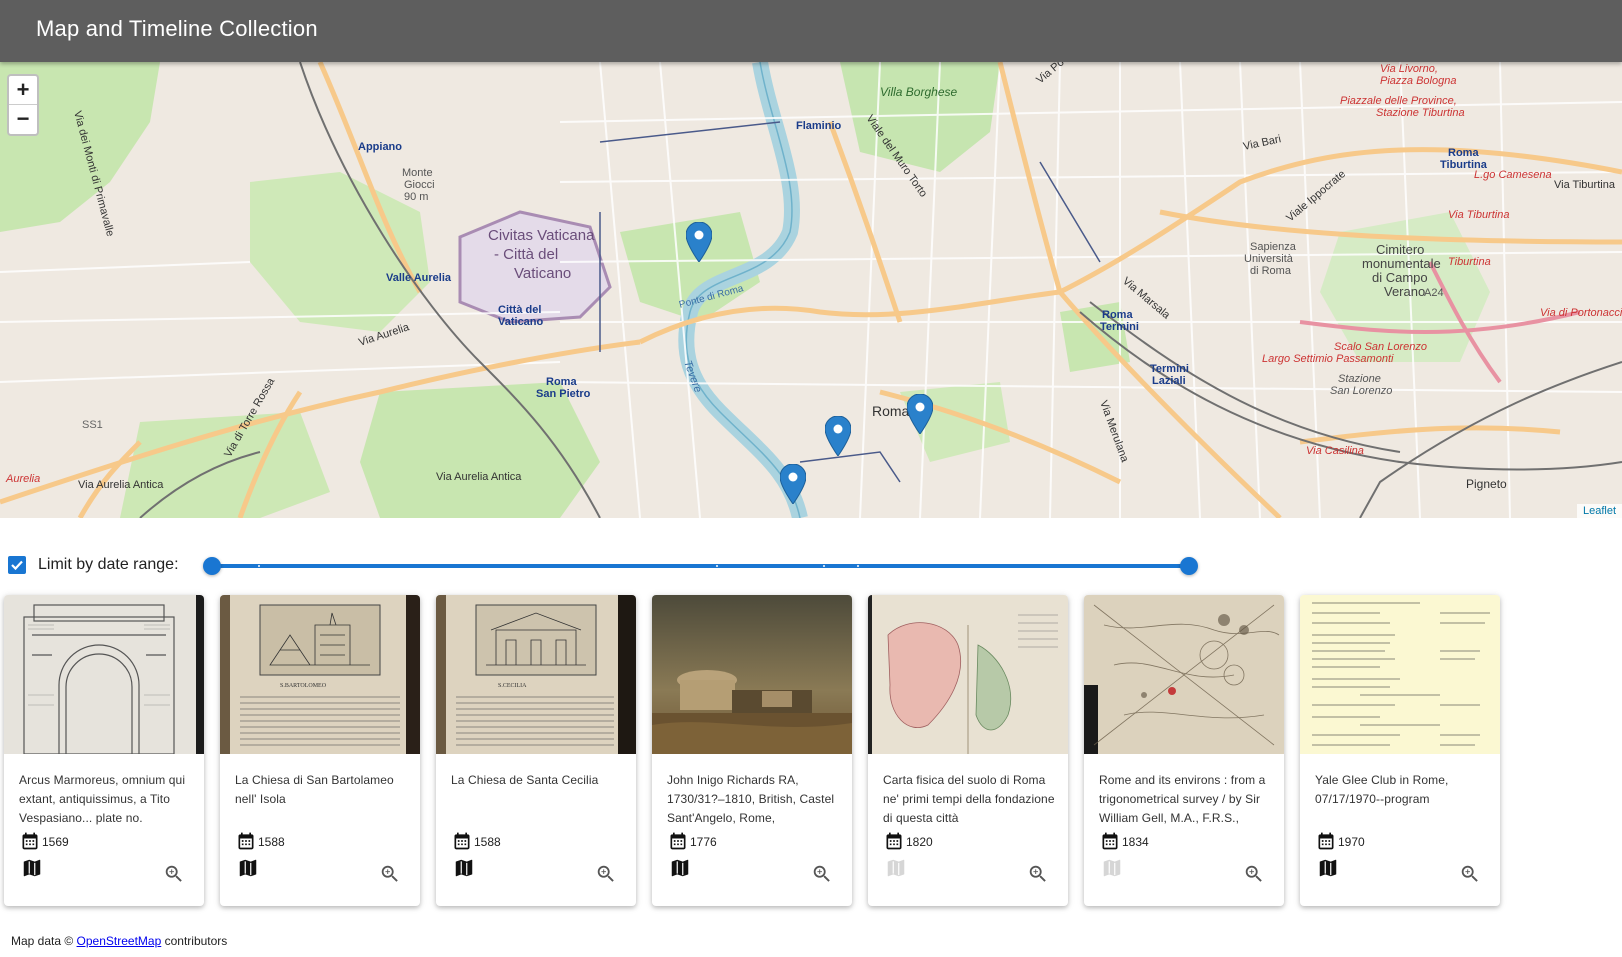 This screenshot has width=1622, height=957. I want to click on svg-text: Flaminio, so click(819, 126).